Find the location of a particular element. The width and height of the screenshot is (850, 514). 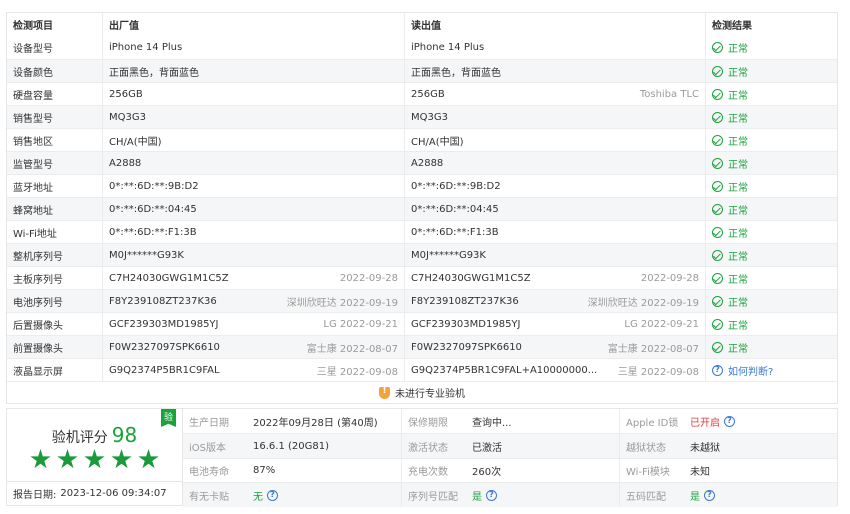

score-value: 98 is located at coordinates (124, 435).